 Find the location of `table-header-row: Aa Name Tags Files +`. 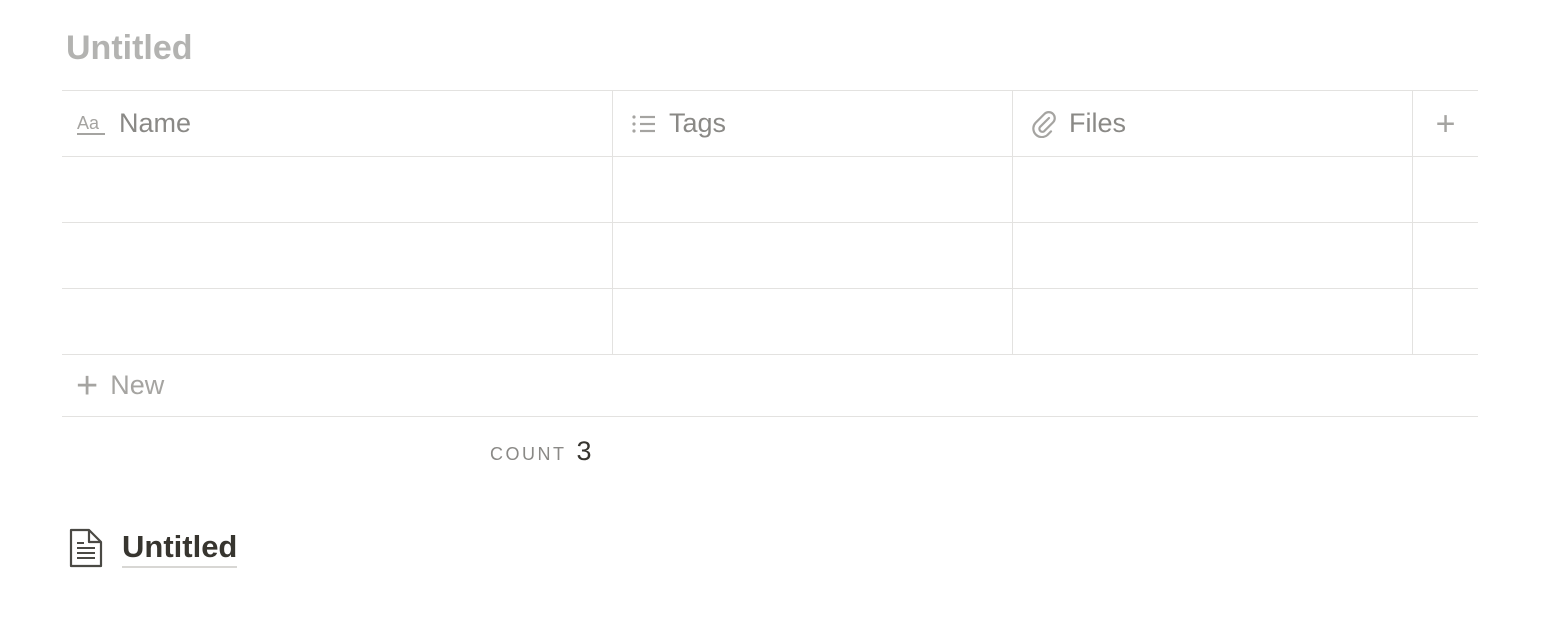

table-header-row: Aa Name Tags Files + is located at coordinates (770, 124).